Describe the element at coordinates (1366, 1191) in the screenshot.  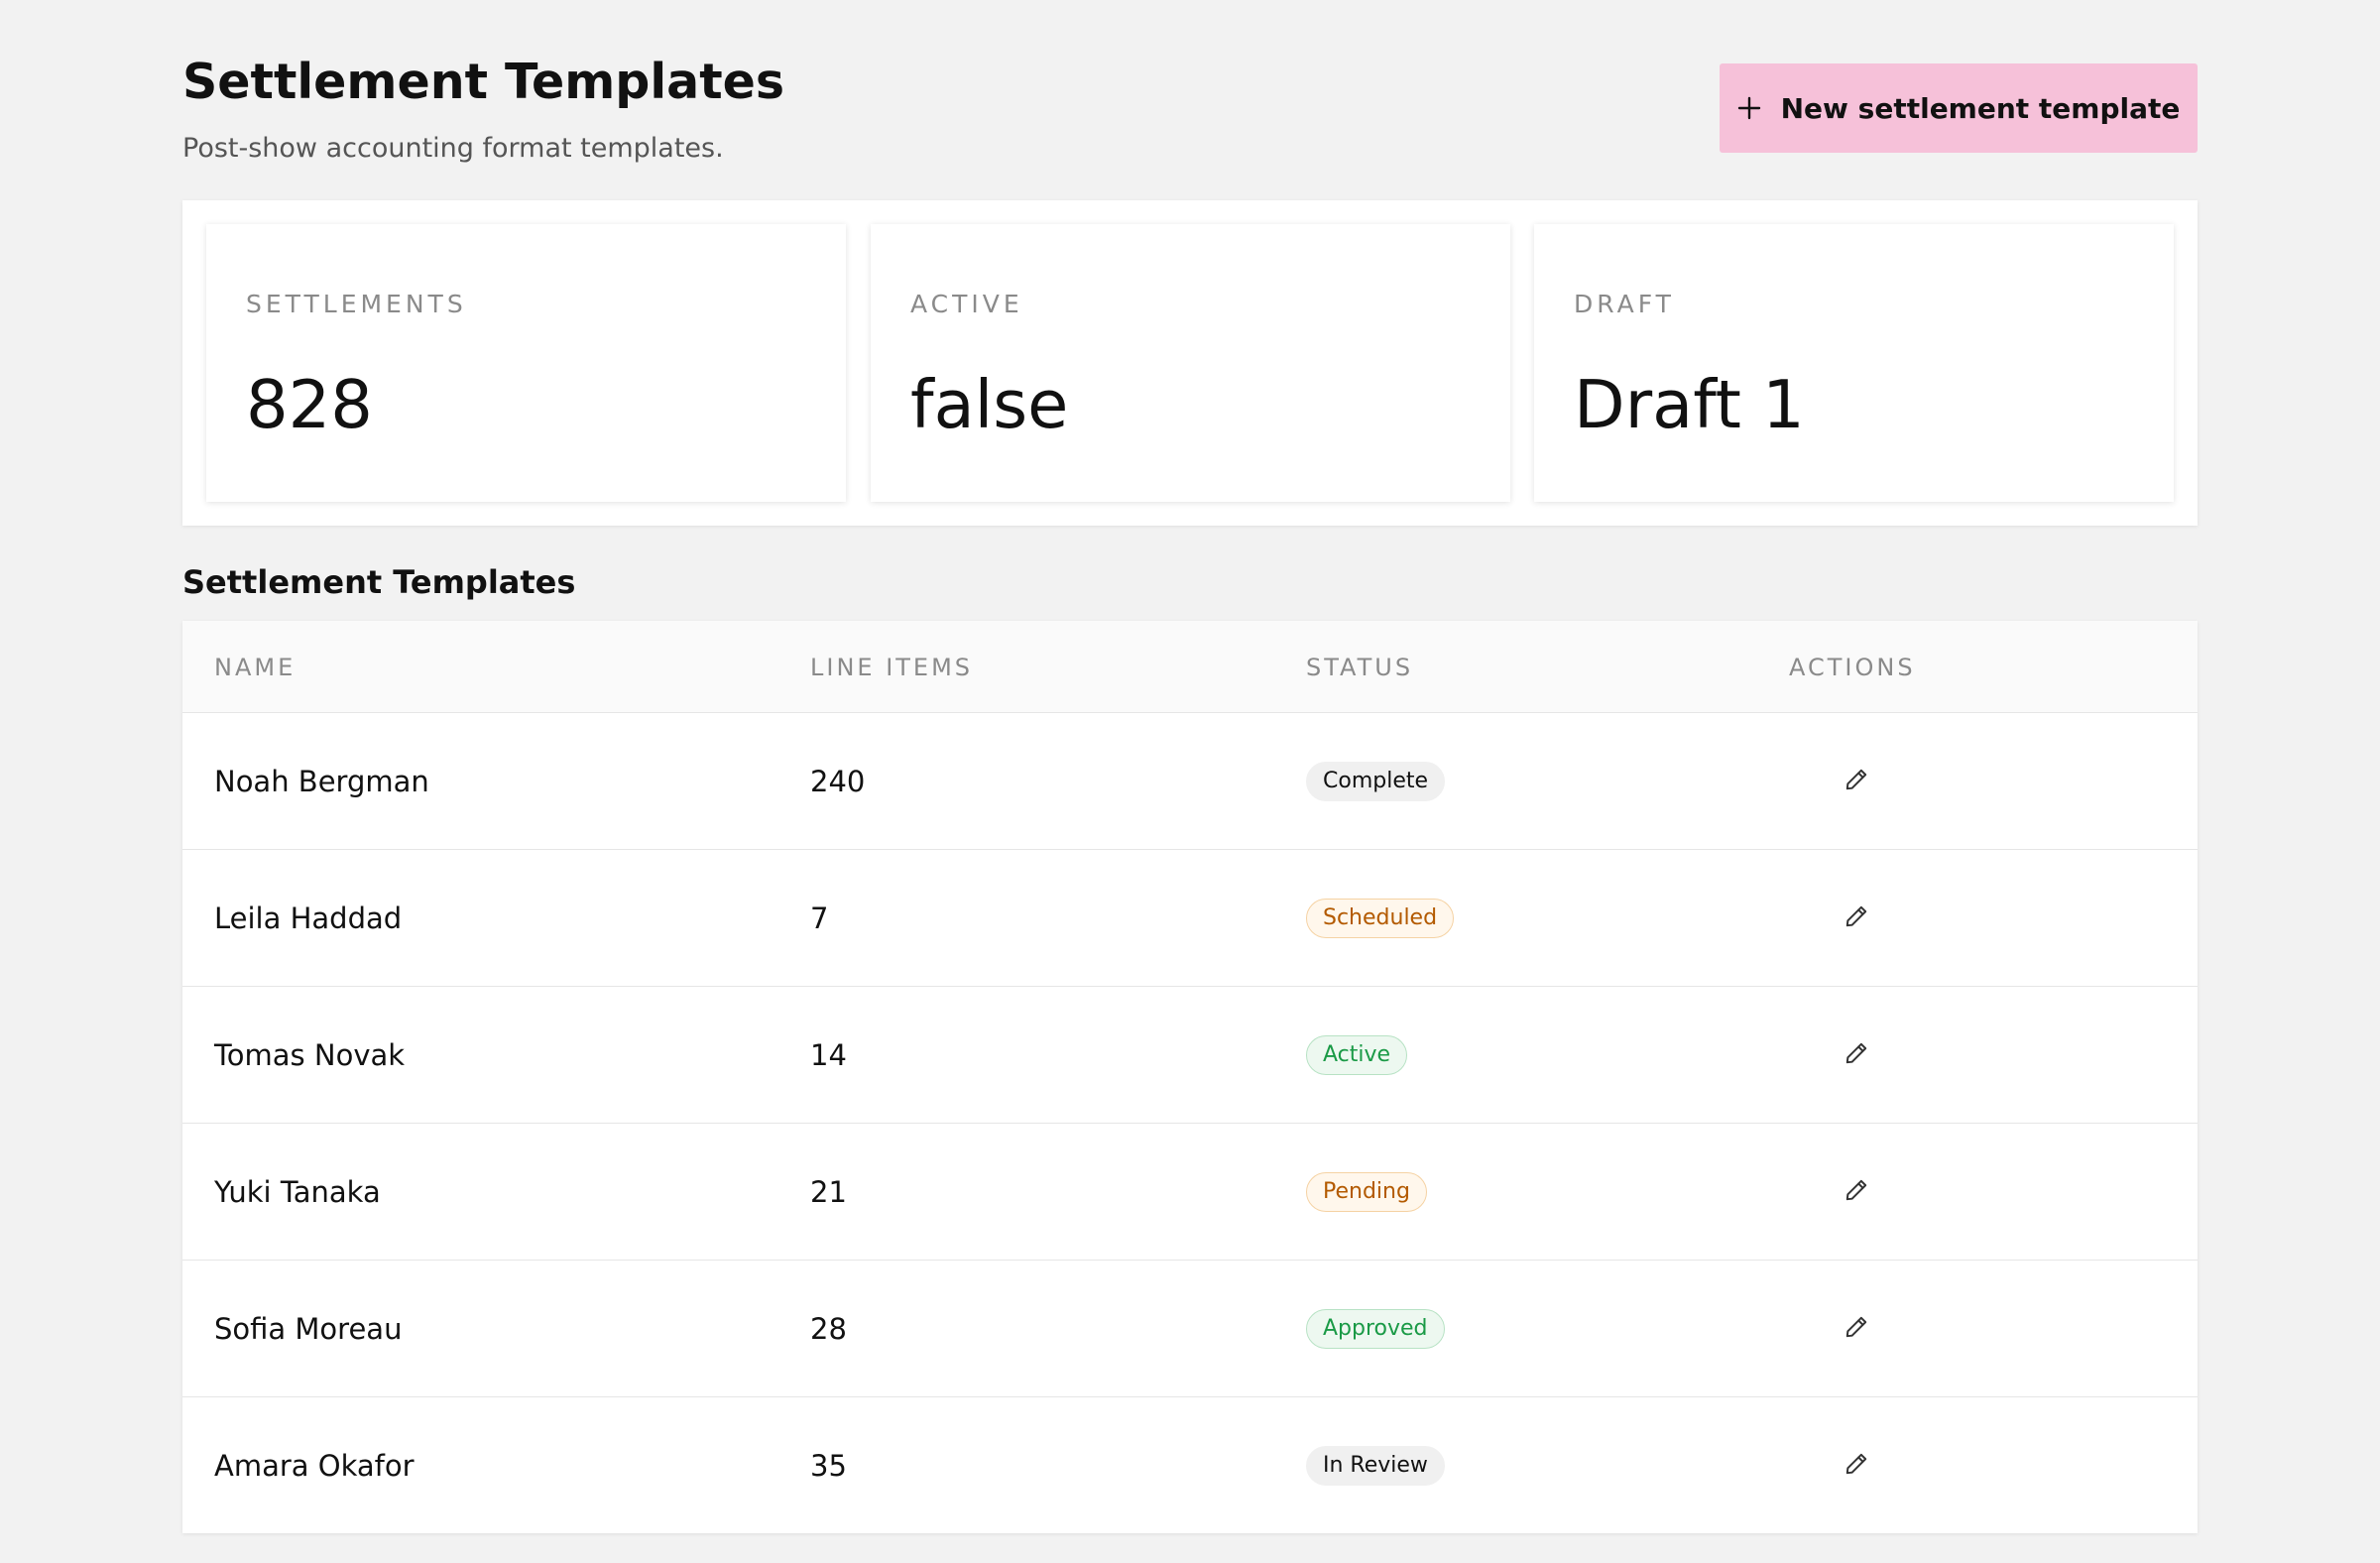
I see `status-badge: Pending` at that location.